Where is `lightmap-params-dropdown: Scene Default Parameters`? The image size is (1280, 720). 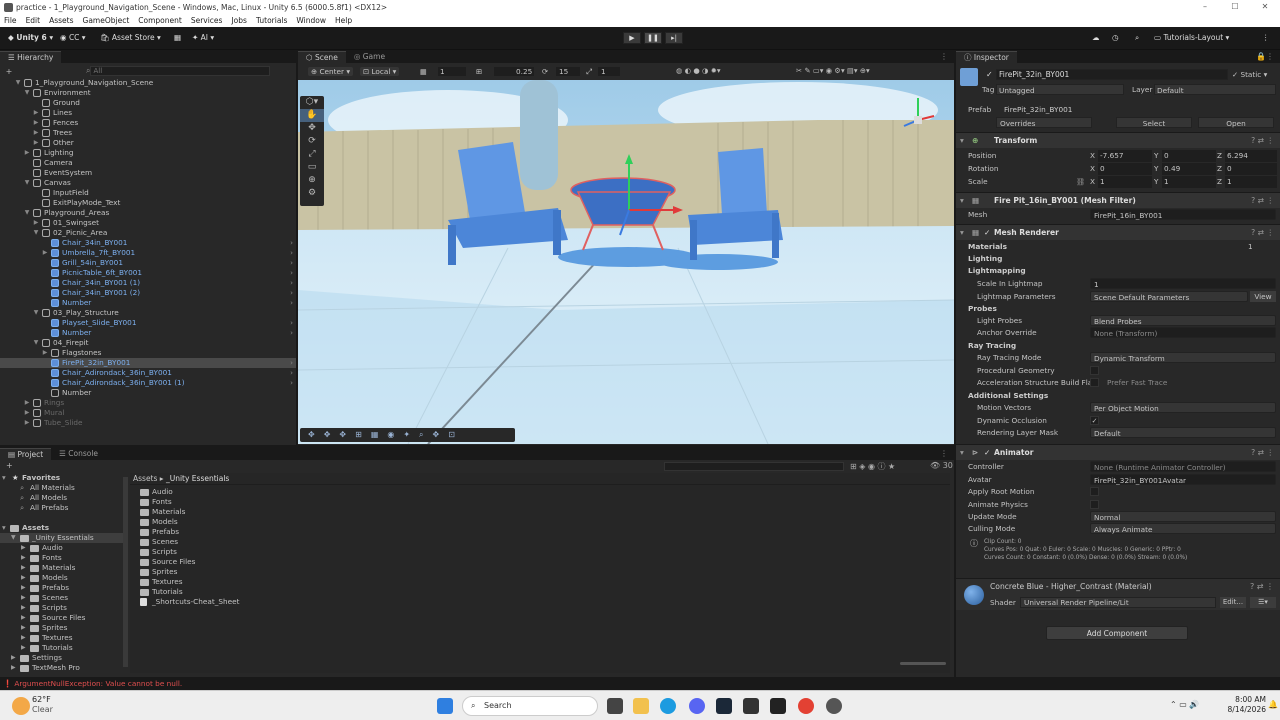
lightmap-params-dropdown: Scene Default Parameters is located at coordinates (1169, 296).